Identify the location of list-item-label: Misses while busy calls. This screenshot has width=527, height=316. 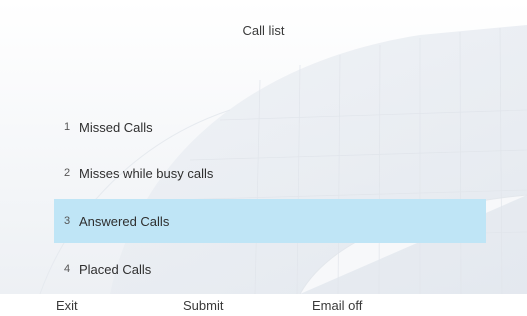
(146, 173).